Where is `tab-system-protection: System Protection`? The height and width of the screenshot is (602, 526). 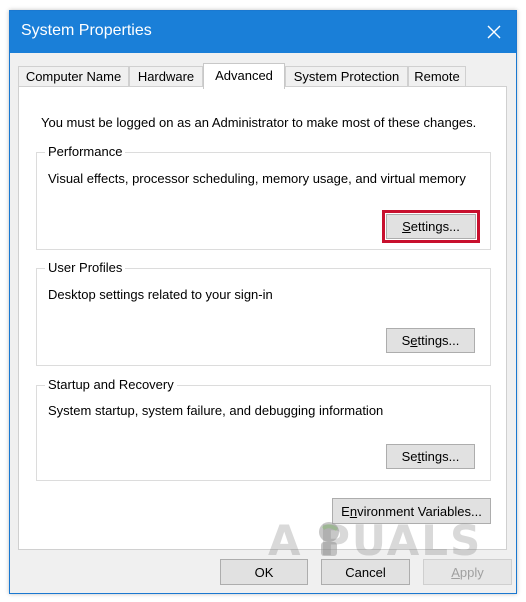
tab-system-protection: System Protection is located at coordinates (346, 76).